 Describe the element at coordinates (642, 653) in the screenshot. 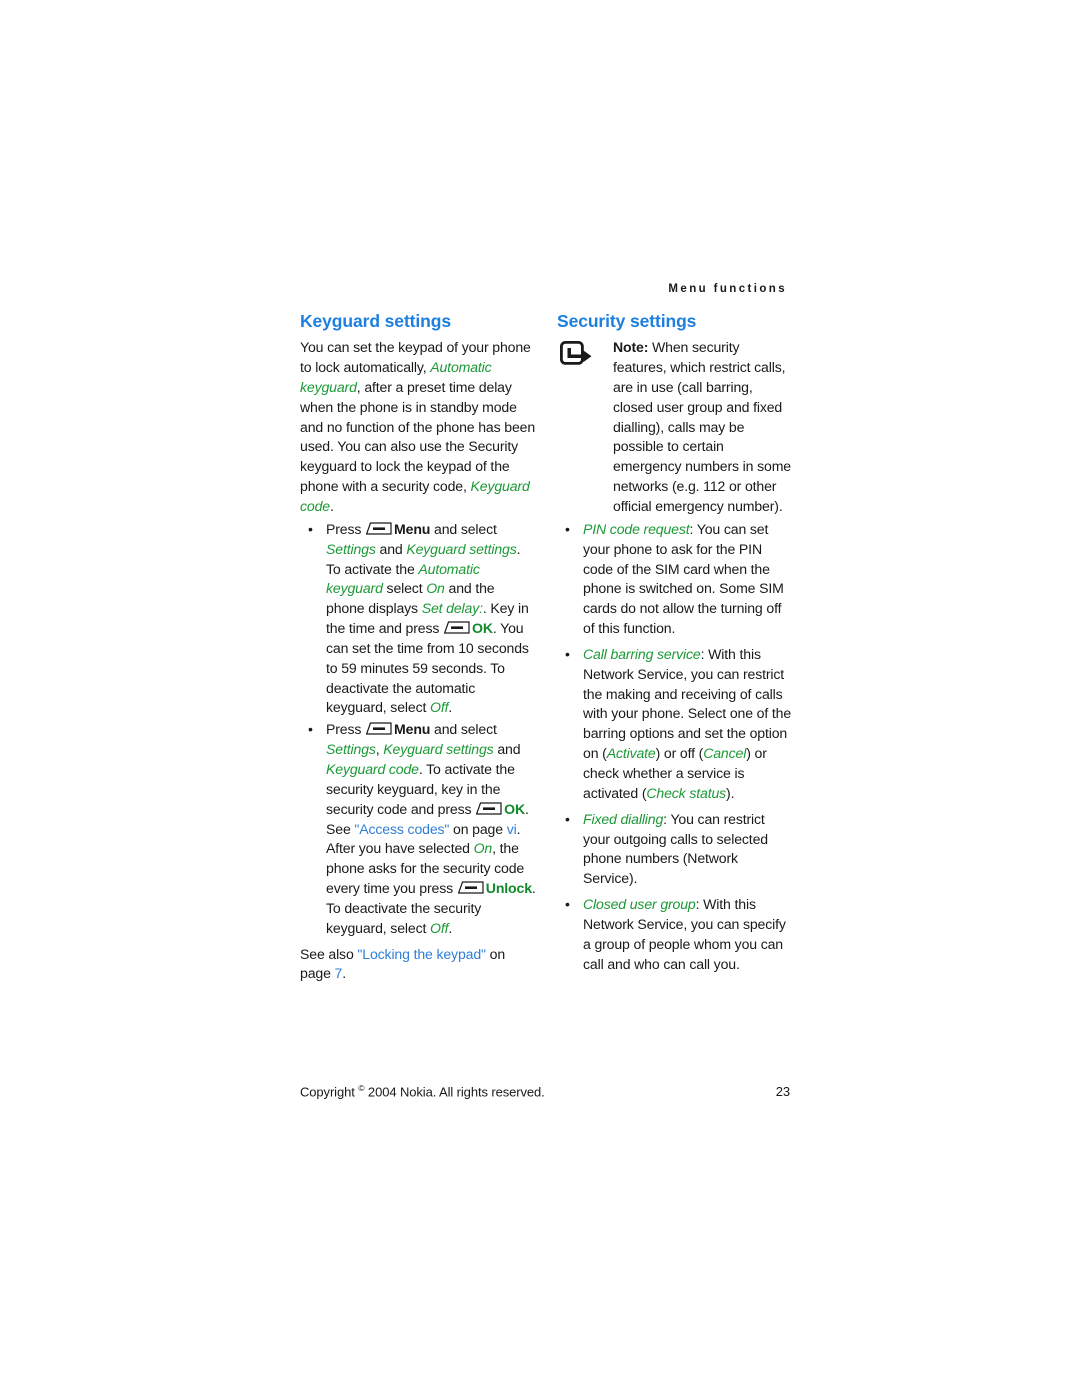

I see `bullet-emphasis-call-barring-service: Call barring service` at that location.